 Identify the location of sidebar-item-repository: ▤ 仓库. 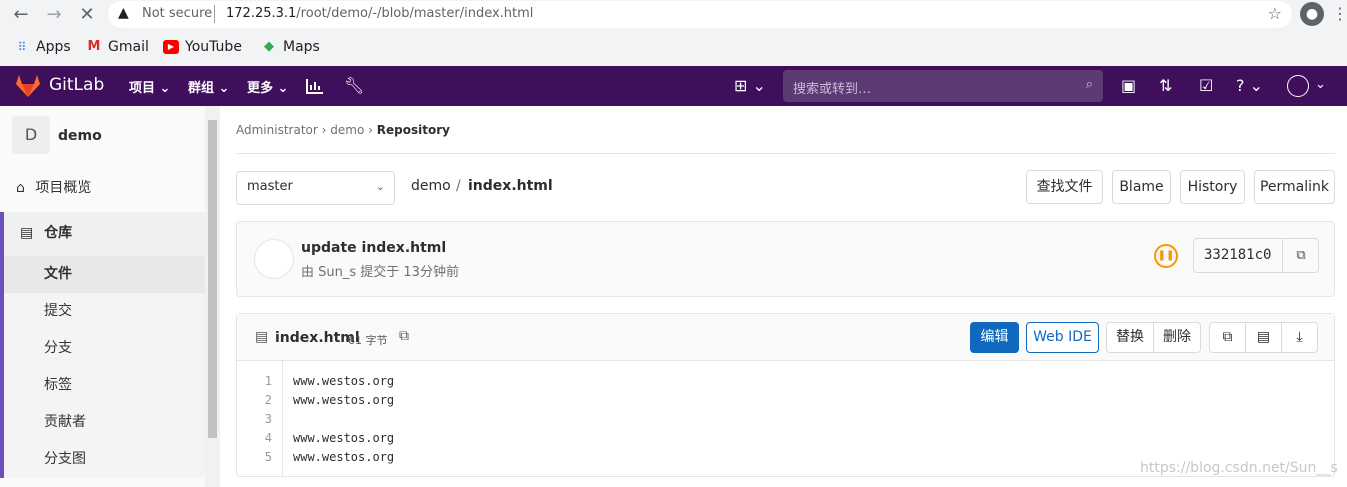
(102, 234).